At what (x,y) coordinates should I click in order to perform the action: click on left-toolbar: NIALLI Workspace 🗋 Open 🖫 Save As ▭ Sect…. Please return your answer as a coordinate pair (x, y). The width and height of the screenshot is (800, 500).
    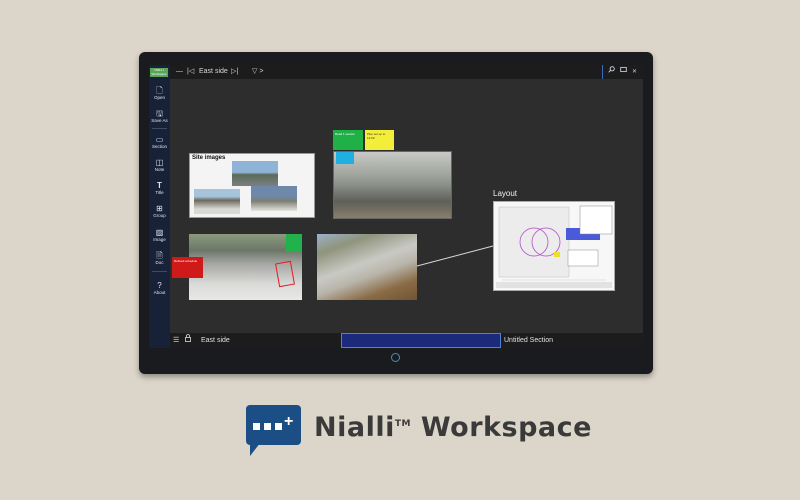
    Looking at the image, I should click on (159, 206).